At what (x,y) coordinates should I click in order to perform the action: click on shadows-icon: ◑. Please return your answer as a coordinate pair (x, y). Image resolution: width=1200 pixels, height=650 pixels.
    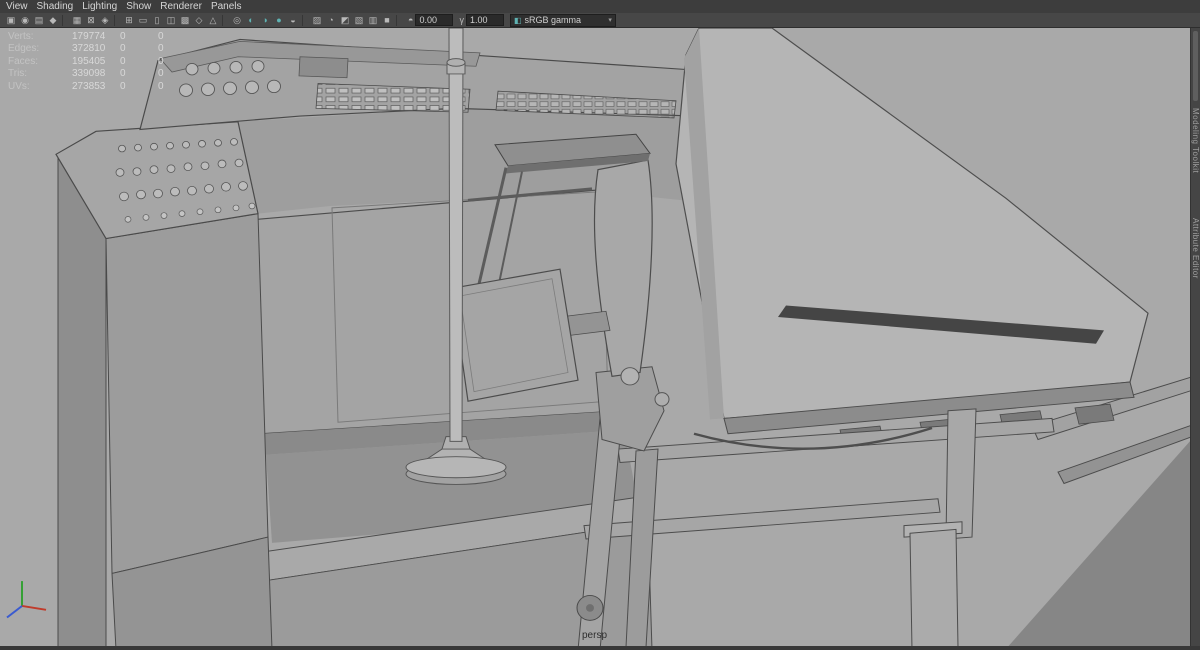
    Looking at the image, I should click on (265, 20).